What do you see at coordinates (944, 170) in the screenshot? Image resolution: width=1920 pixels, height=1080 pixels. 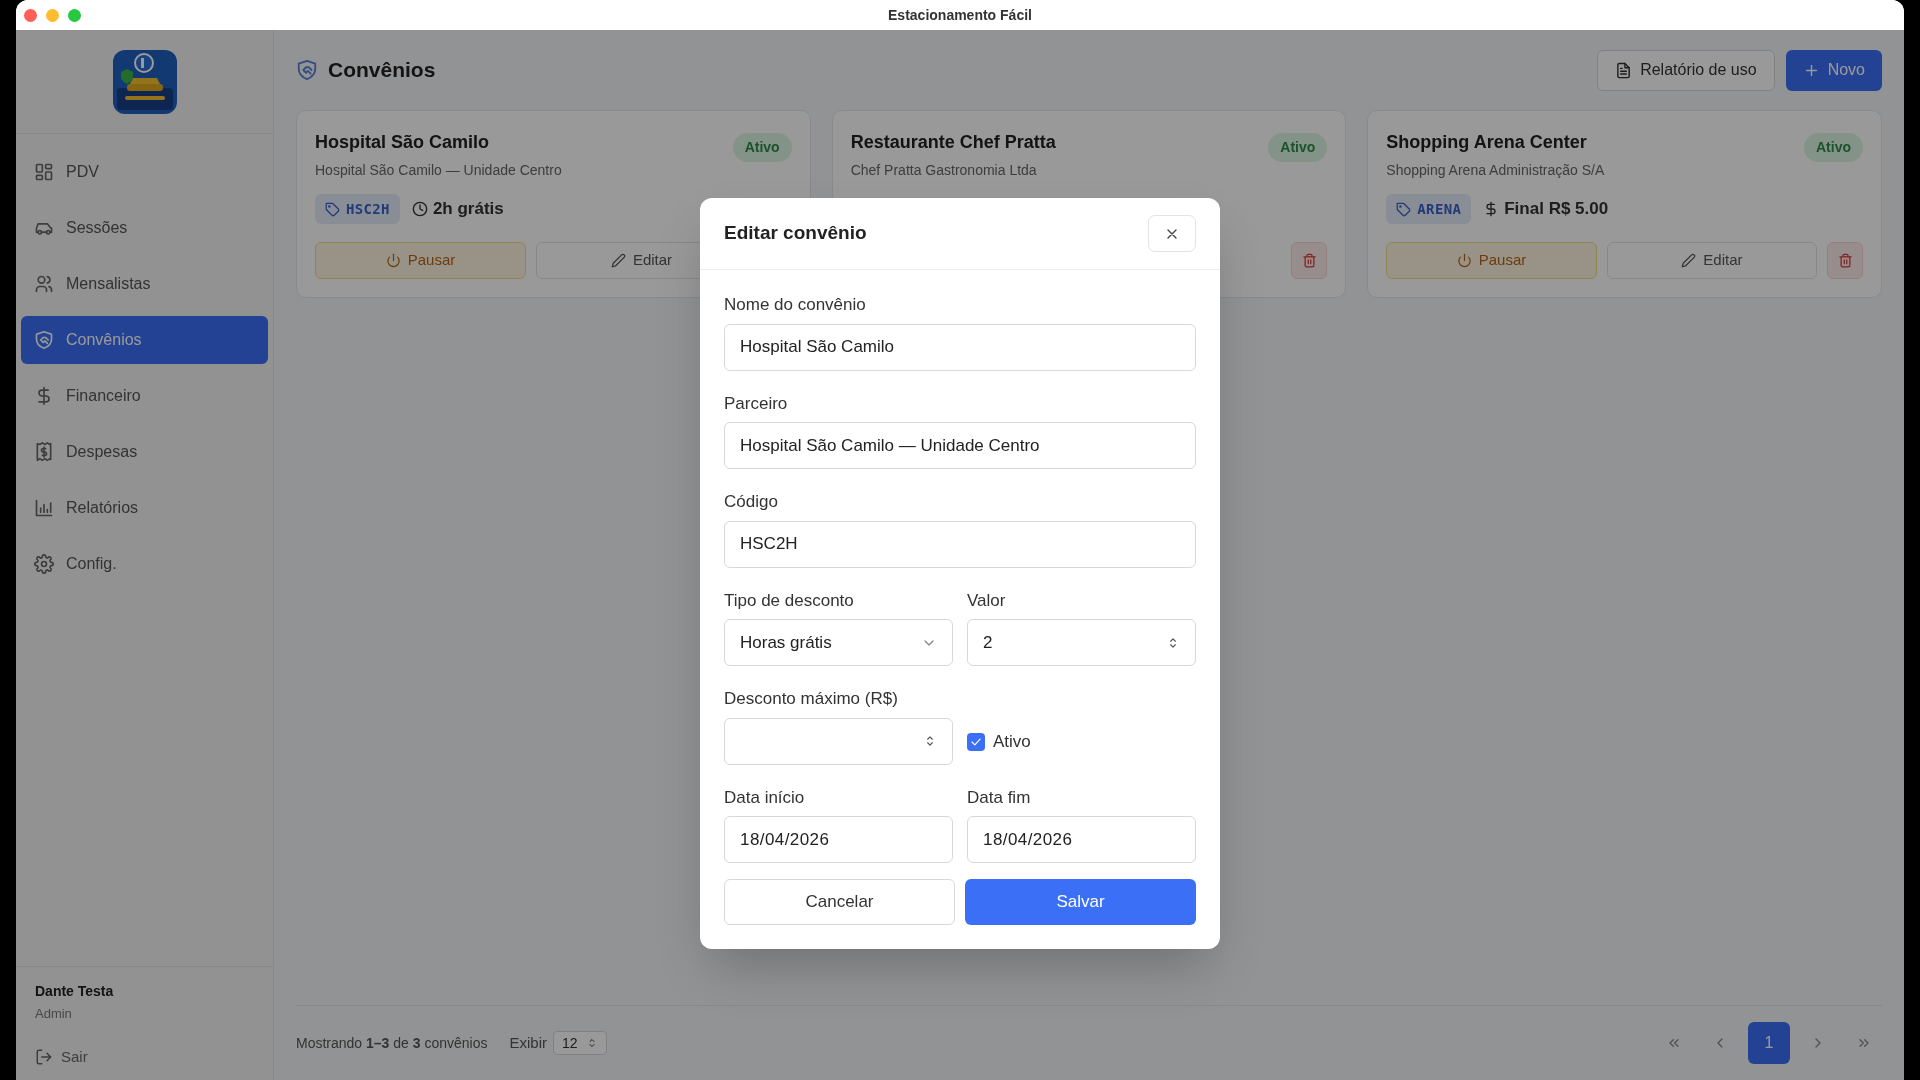 I see `partner-name: Chef Pratta Gastronomia Ltda` at bounding box center [944, 170].